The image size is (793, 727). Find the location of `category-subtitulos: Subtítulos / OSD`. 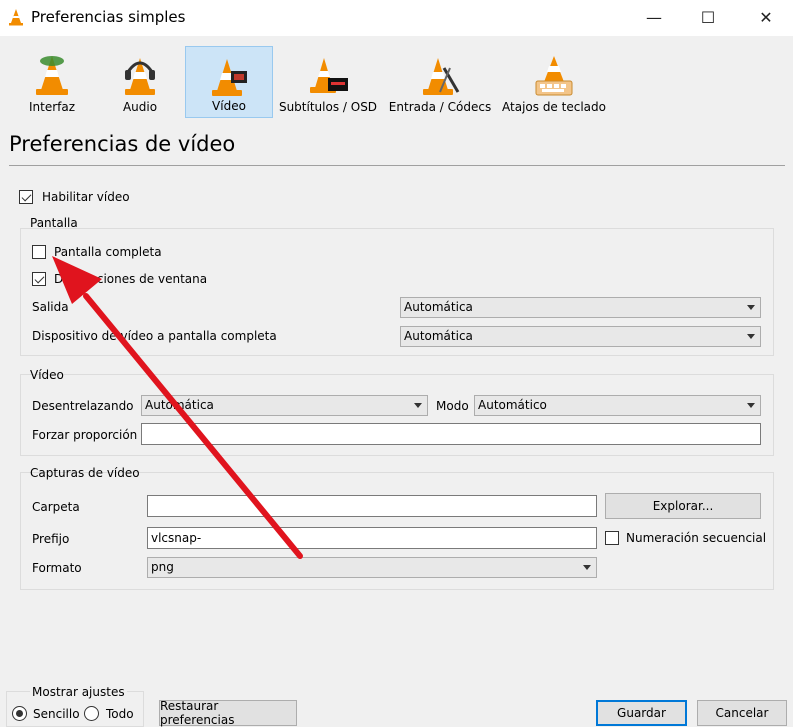

category-subtitulos: Subtítulos / OSD is located at coordinates (328, 82).